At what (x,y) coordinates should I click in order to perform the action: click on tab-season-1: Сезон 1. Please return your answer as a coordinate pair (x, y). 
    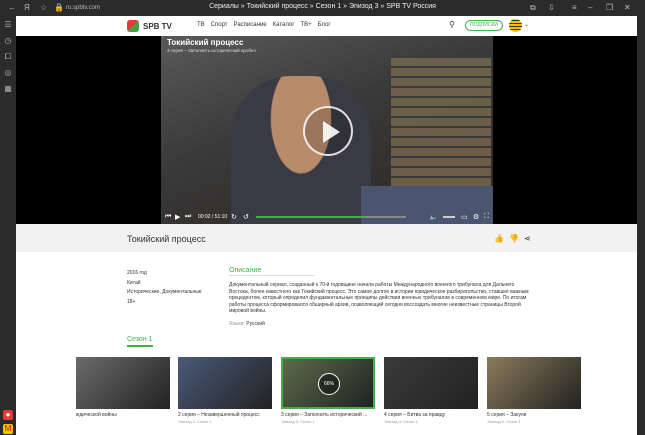
    Looking at the image, I should click on (140, 339).